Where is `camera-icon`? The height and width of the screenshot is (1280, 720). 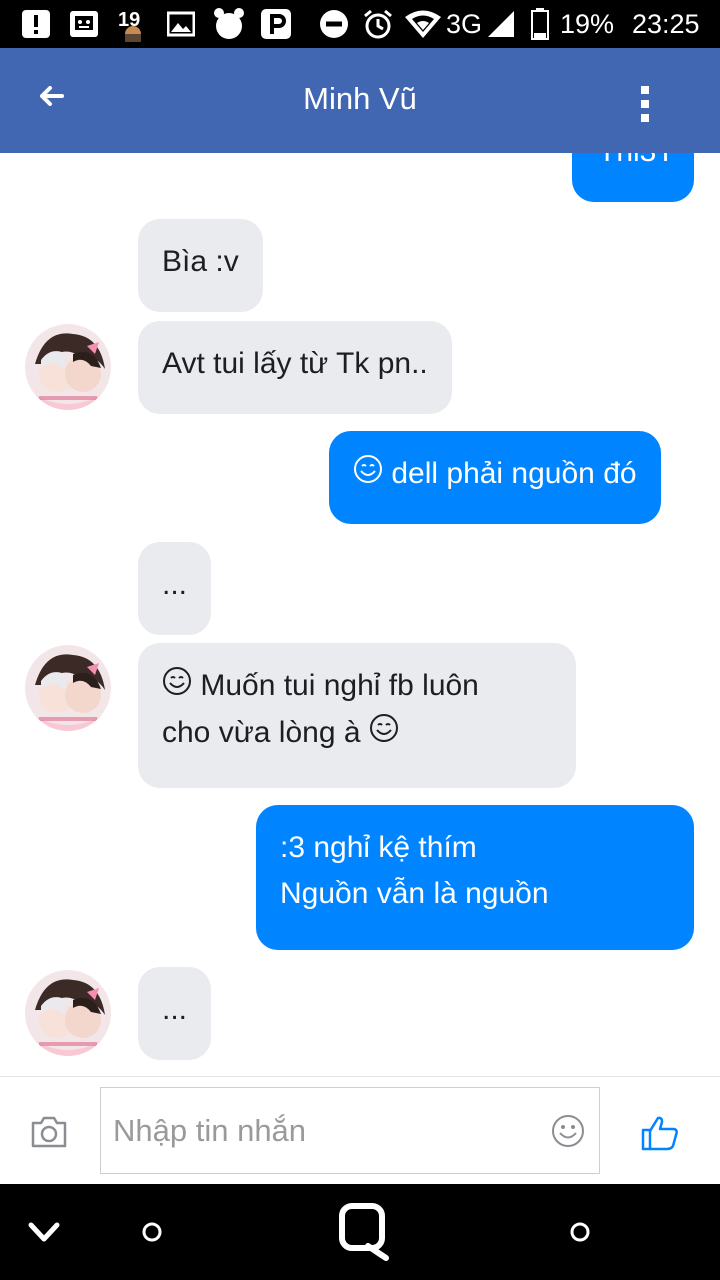
camera-icon is located at coordinates (49, 1132).